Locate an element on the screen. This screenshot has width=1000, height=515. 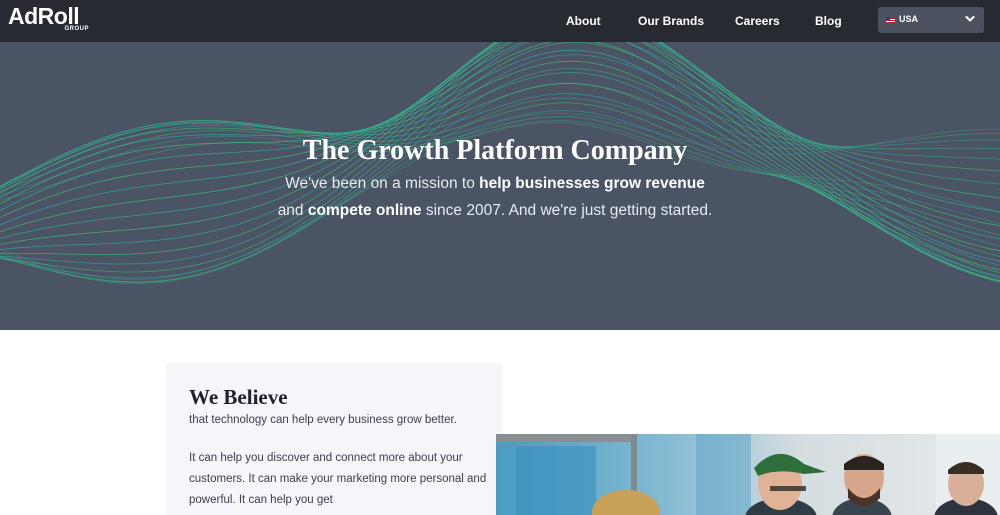
hero-title: The Growth Platform Company is located at coordinates (495, 150).